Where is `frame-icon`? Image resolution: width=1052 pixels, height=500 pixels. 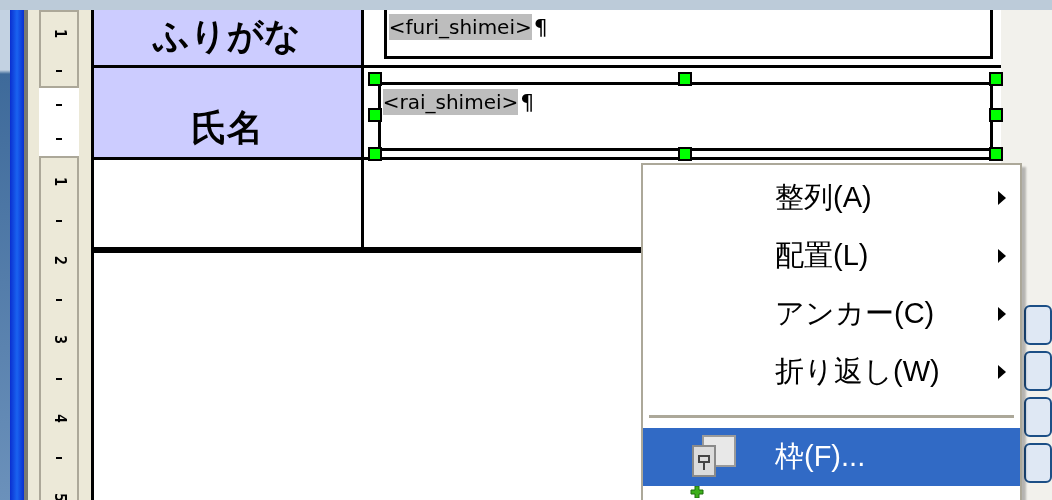
frame-icon is located at coordinates (714, 456).